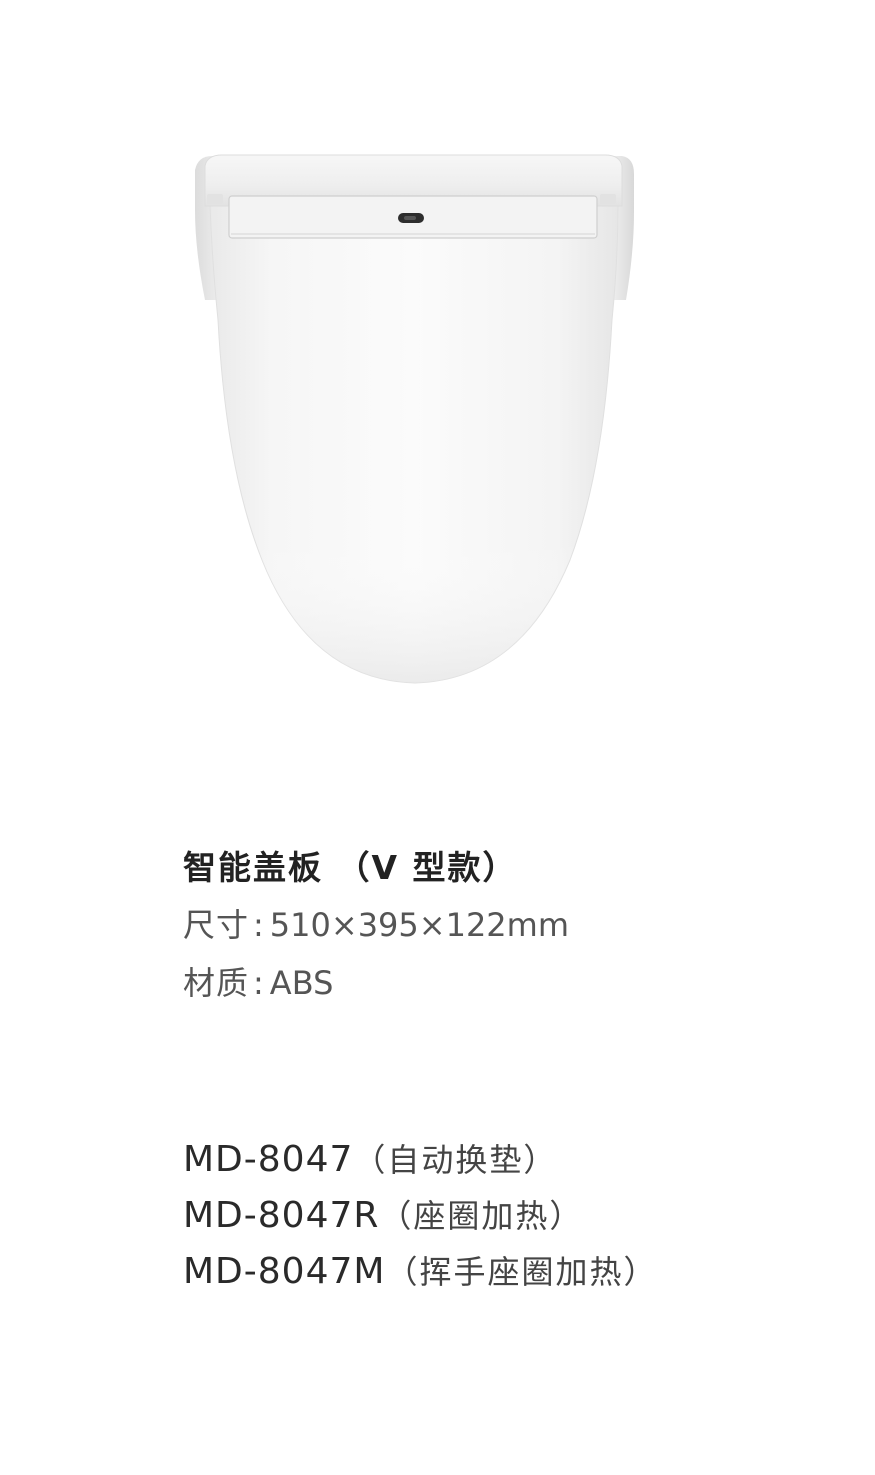  What do you see at coordinates (281, 1215) in the screenshot?
I see `model-code: MD-8047R` at bounding box center [281, 1215].